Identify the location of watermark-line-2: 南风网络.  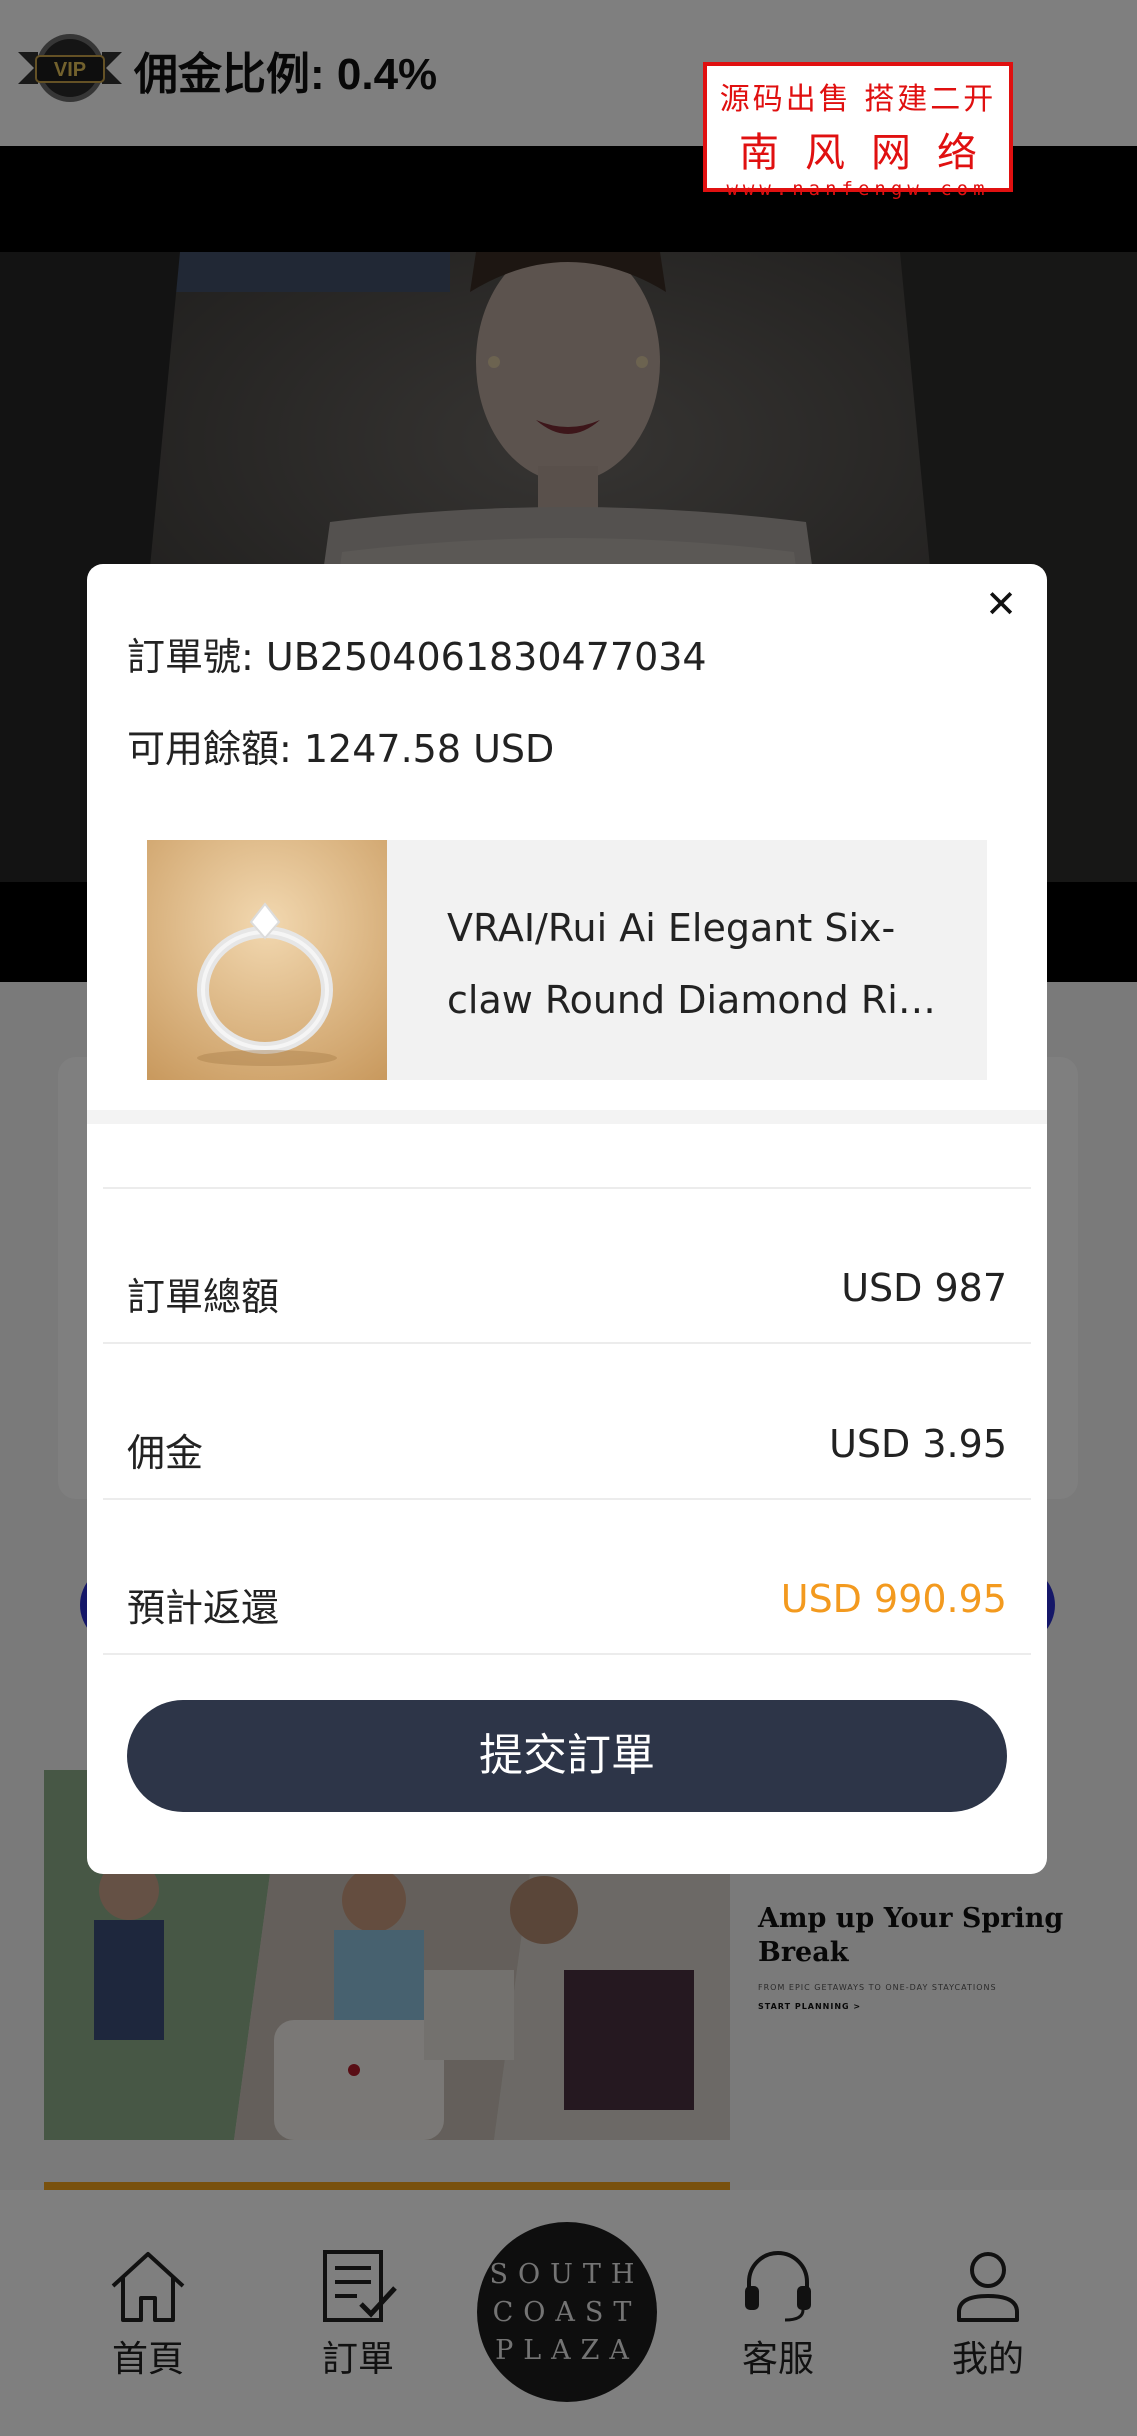
(871, 153).